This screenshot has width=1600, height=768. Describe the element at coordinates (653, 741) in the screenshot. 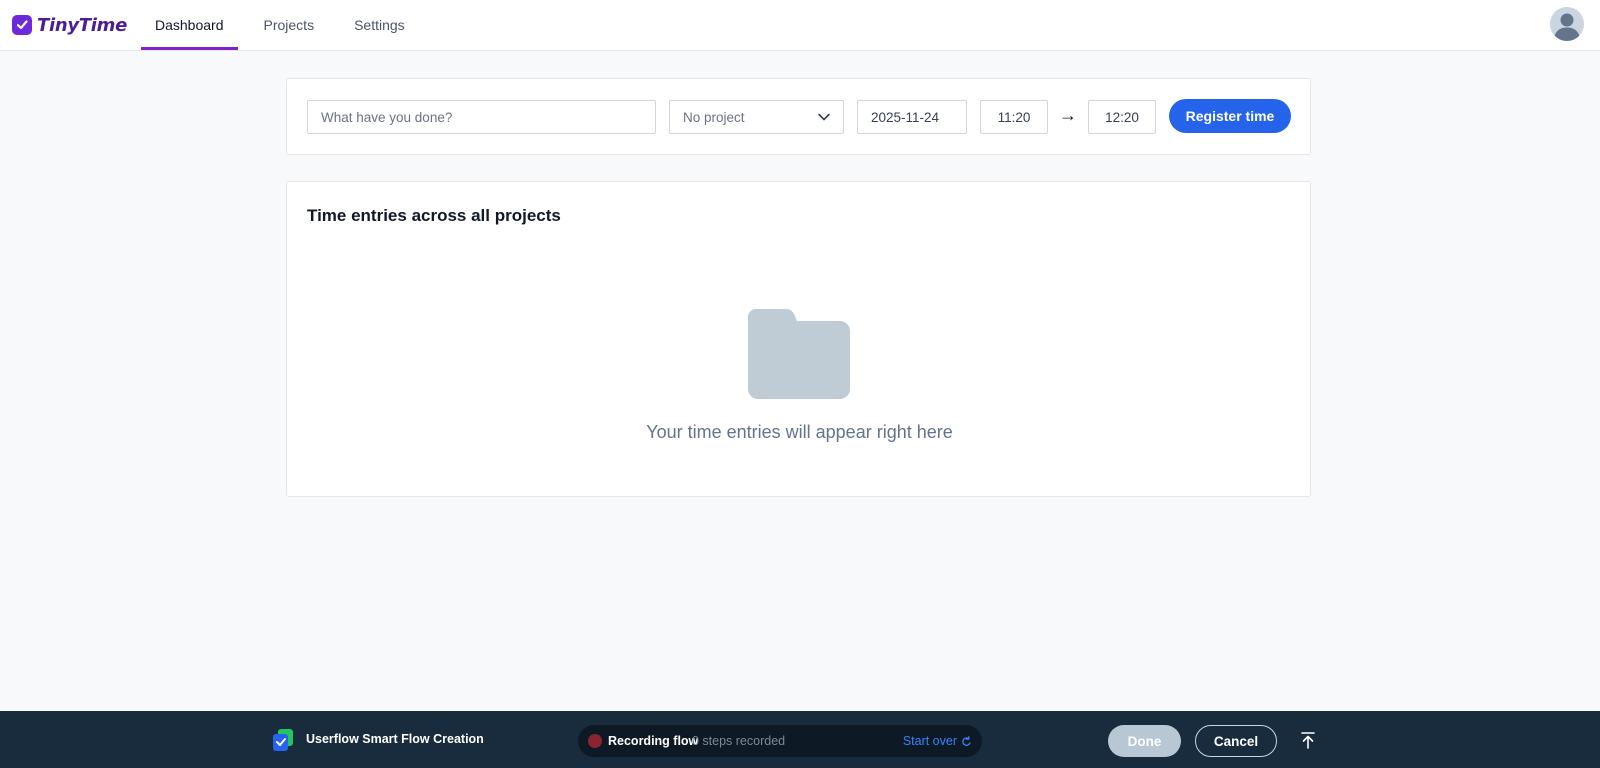

I see `recording-label: Recording flow` at that location.